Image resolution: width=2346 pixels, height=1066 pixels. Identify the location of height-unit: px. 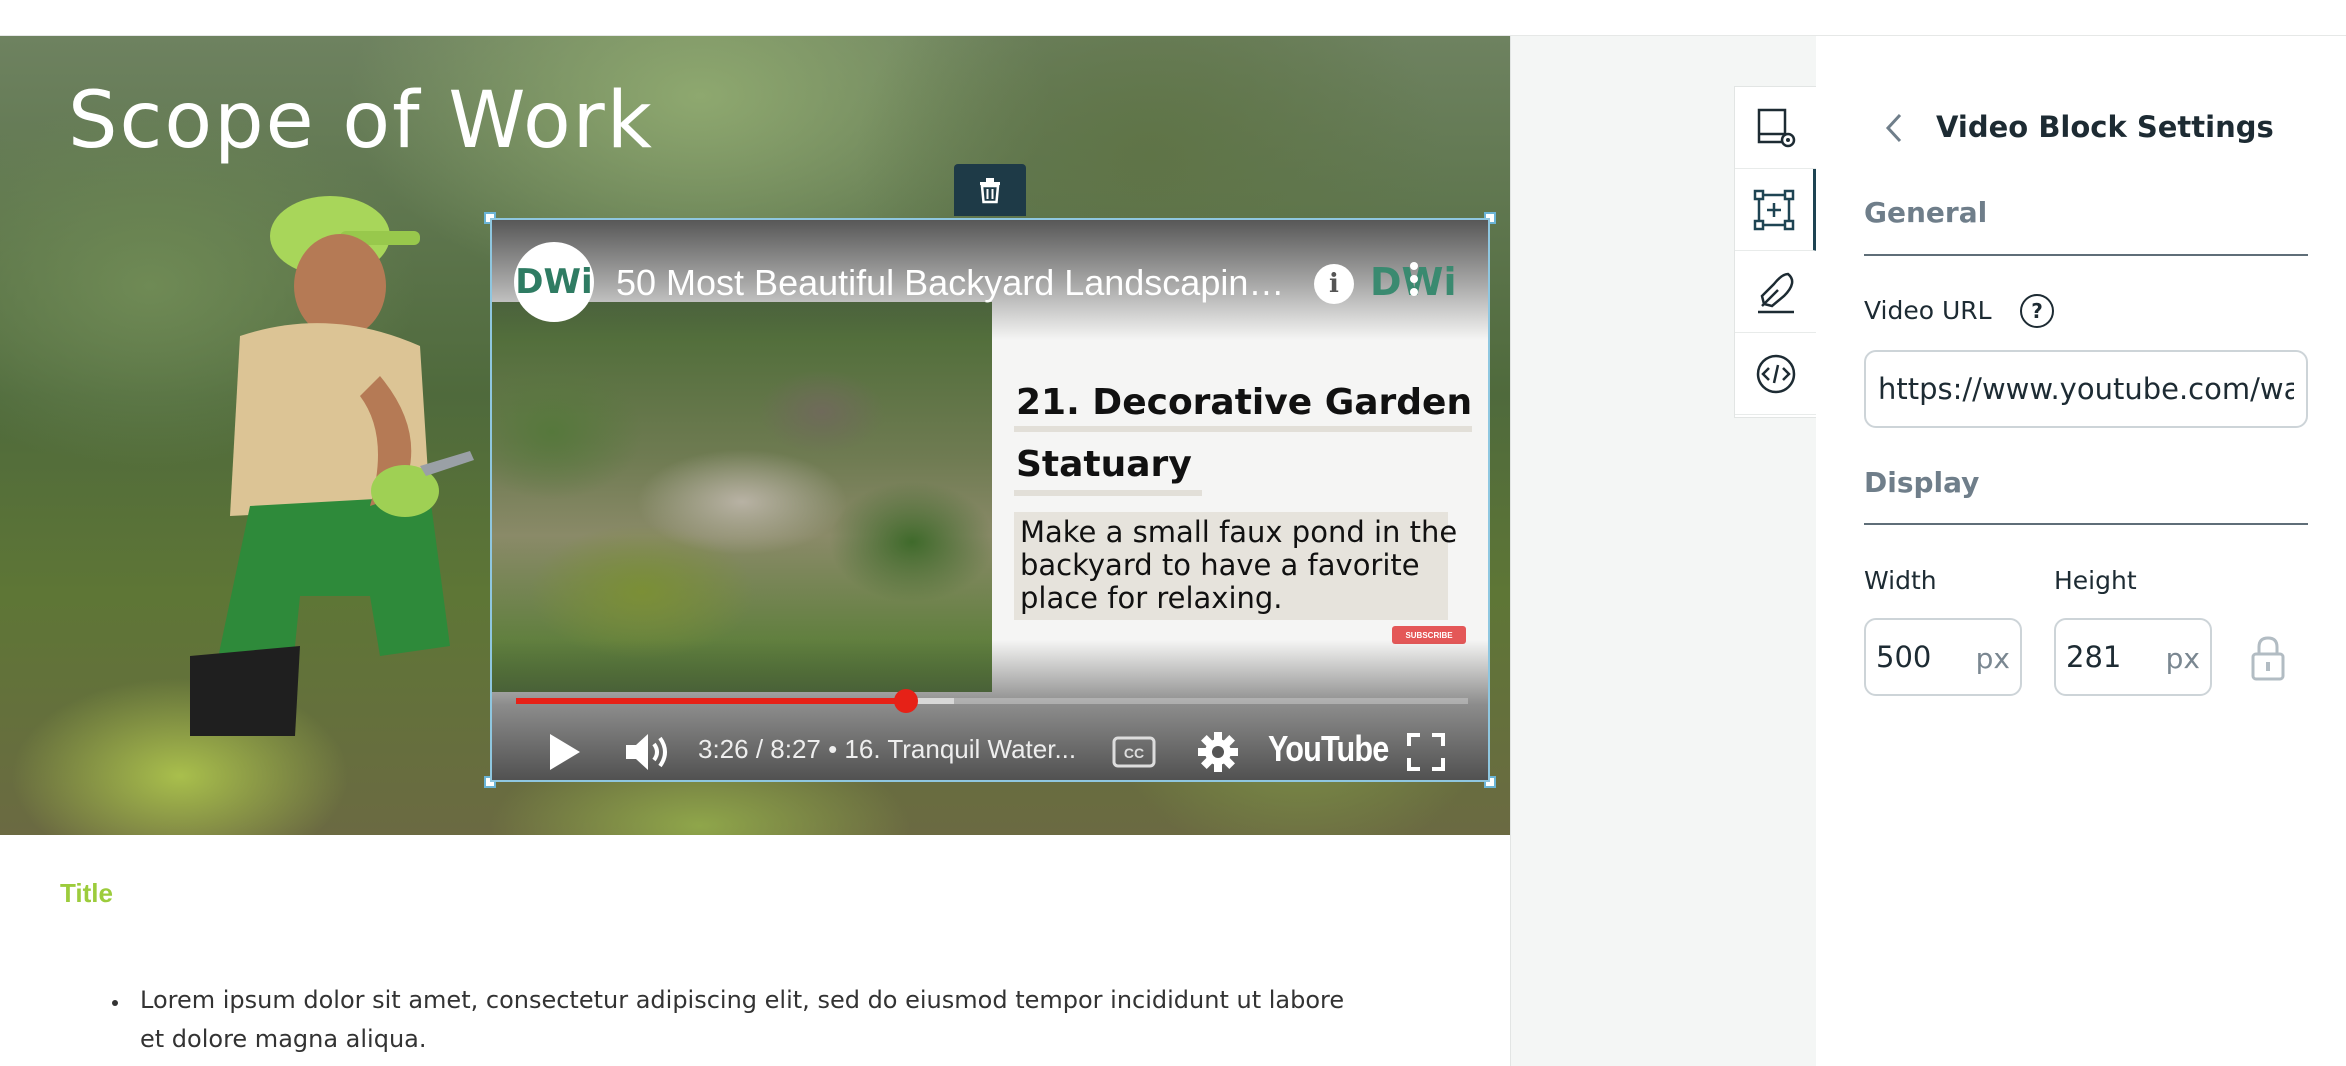
(2182, 658).